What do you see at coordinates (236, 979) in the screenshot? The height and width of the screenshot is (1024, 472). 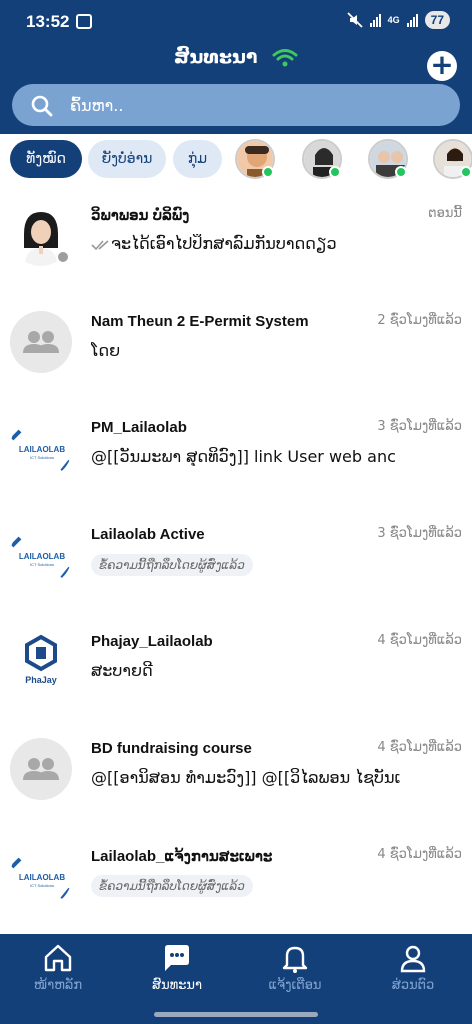 I see `bottom-nav: ໜ້າຫລັກ ສົນທະນາ ແຈ້ງເຕືອນ ສ່ວນຕົວ` at bounding box center [236, 979].